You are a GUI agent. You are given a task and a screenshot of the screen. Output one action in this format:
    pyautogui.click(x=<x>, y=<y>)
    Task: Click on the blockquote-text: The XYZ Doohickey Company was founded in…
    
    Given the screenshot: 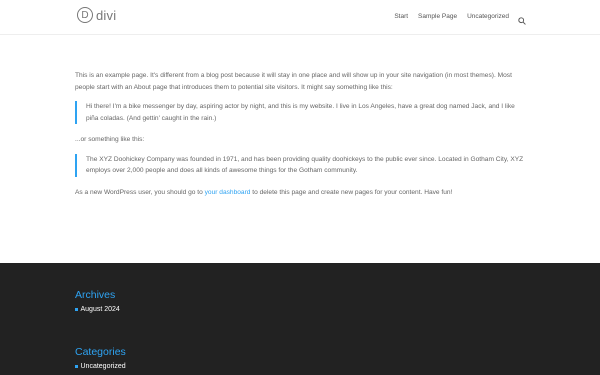 What is the action you would take?
    pyautogui.click(x=305, y=165)
    